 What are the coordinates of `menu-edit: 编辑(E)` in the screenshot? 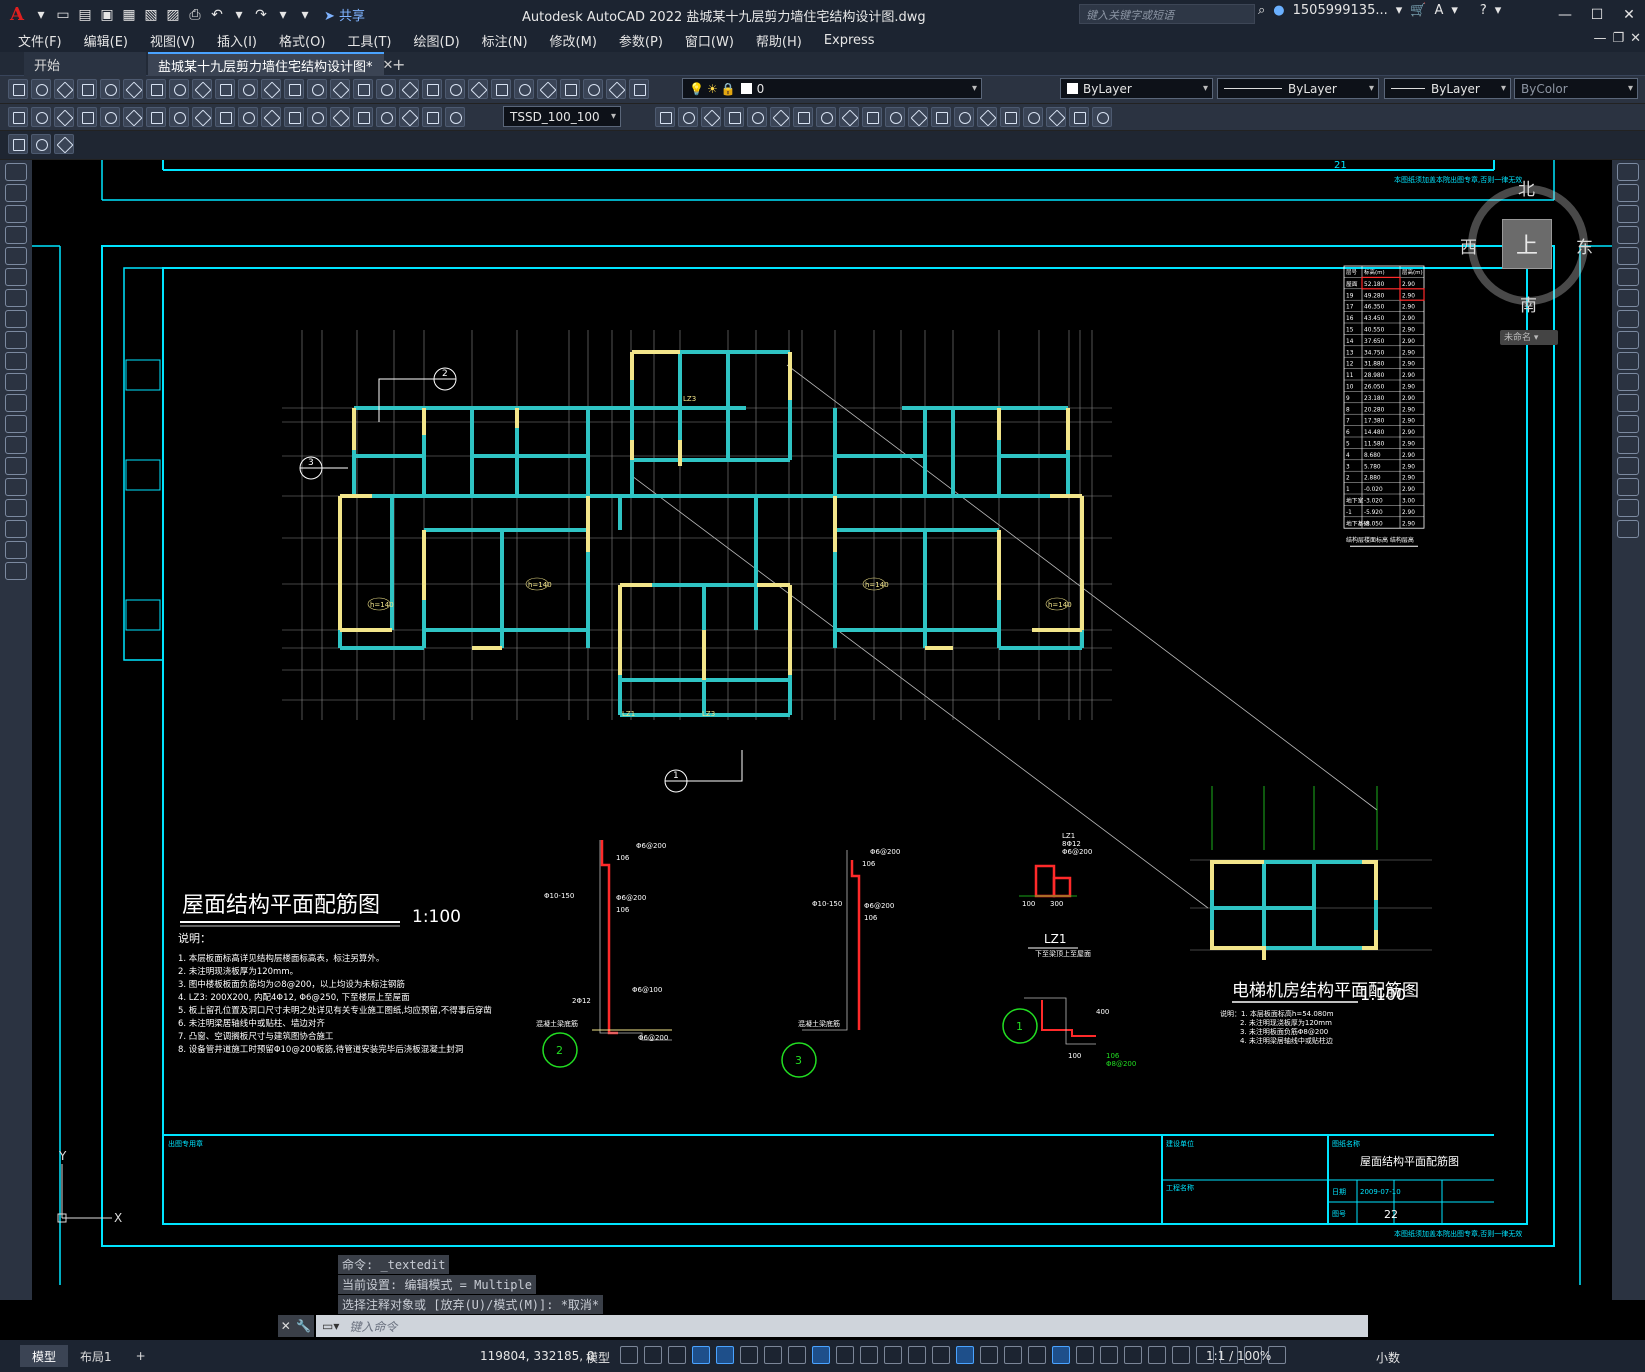 It's located at (105, 40).